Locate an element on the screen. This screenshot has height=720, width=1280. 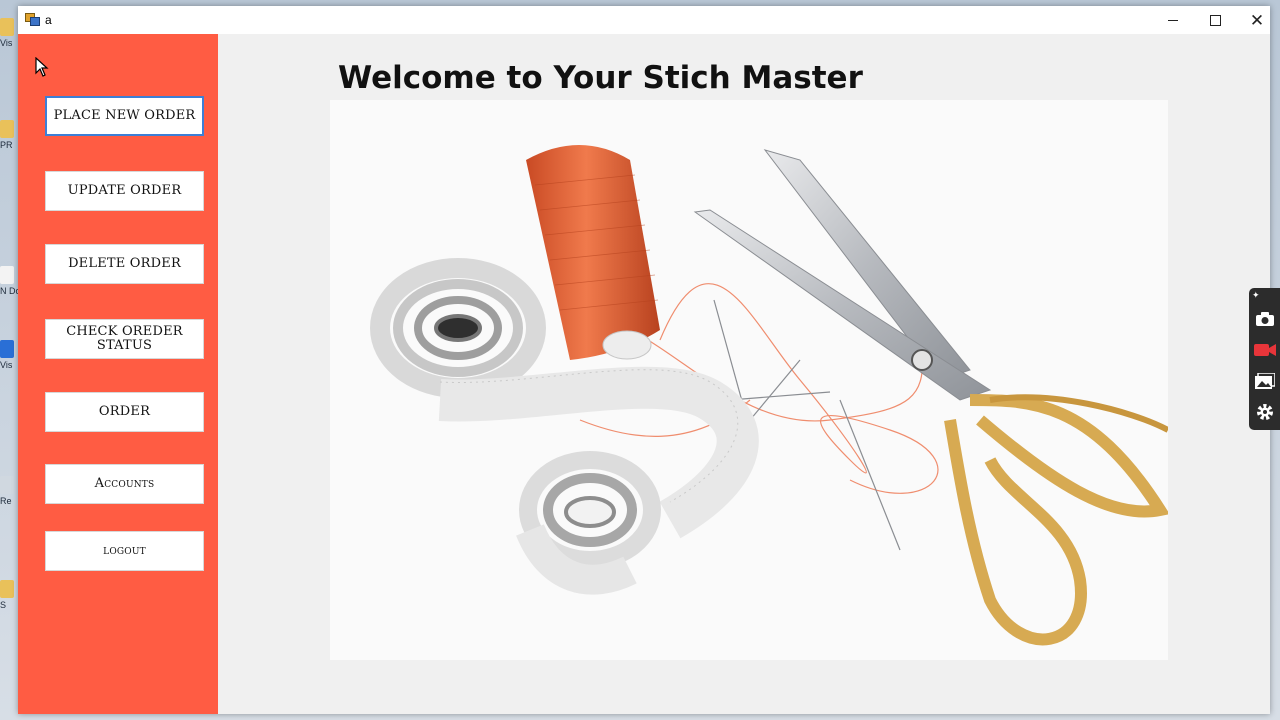
order-button: ORDER is located at coordinates (124, 412).